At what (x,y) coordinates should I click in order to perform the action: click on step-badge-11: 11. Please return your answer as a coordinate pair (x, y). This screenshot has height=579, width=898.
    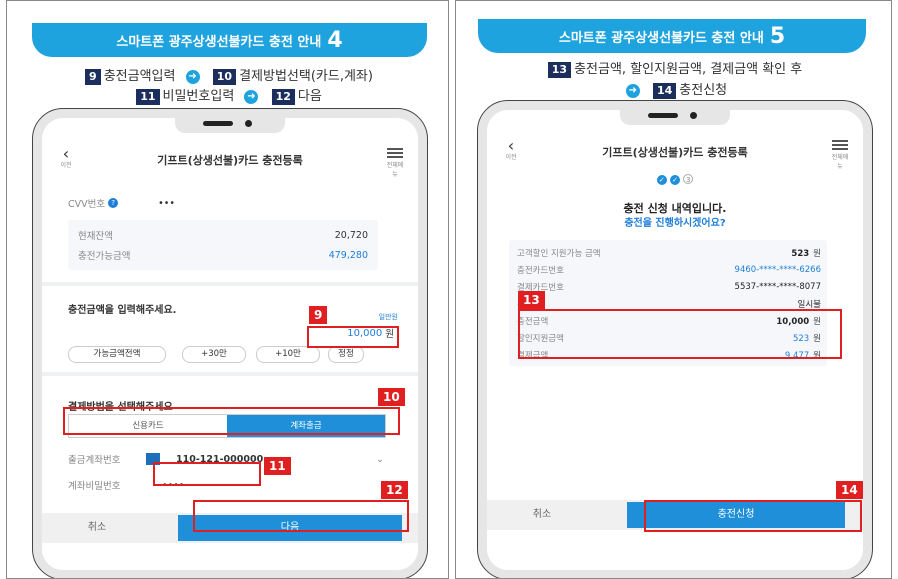
    Looking at the image, I should click on (148, 96).